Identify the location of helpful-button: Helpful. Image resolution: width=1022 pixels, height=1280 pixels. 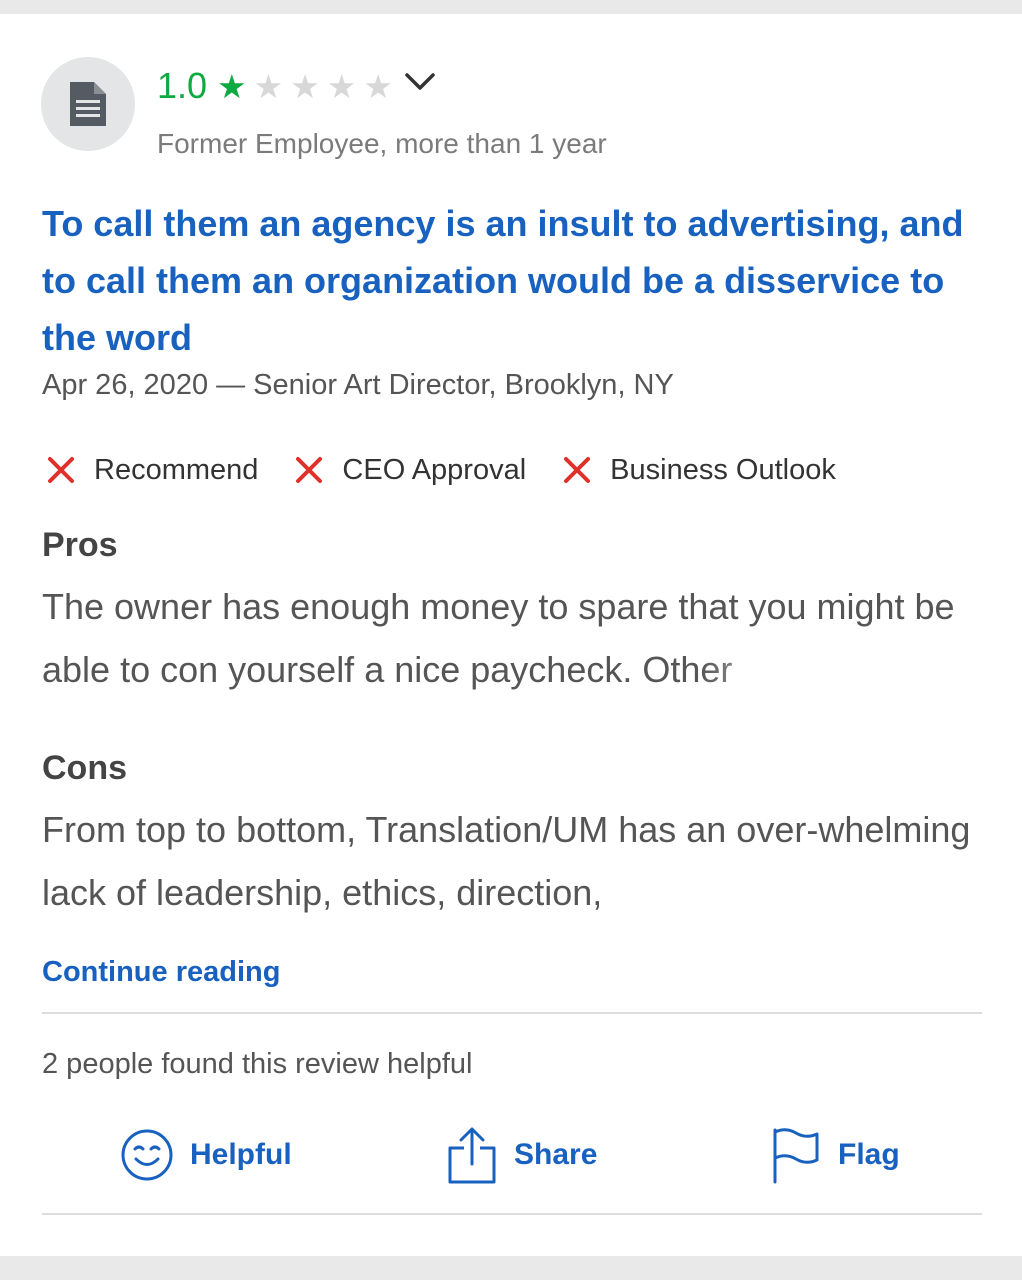
(206, 1155).